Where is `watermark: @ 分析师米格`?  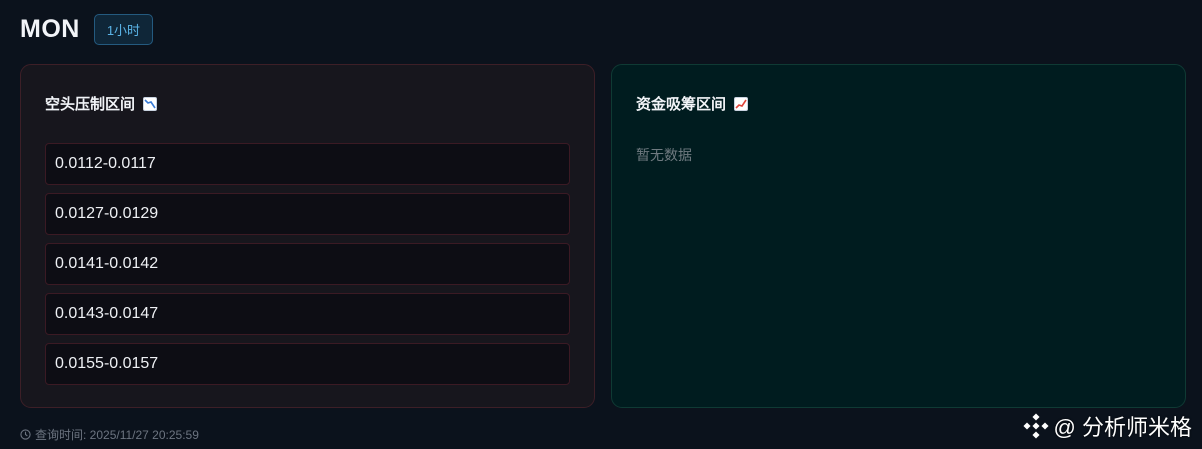 watermark: @ 分析师米格 is located at coordinates (1107, 426).